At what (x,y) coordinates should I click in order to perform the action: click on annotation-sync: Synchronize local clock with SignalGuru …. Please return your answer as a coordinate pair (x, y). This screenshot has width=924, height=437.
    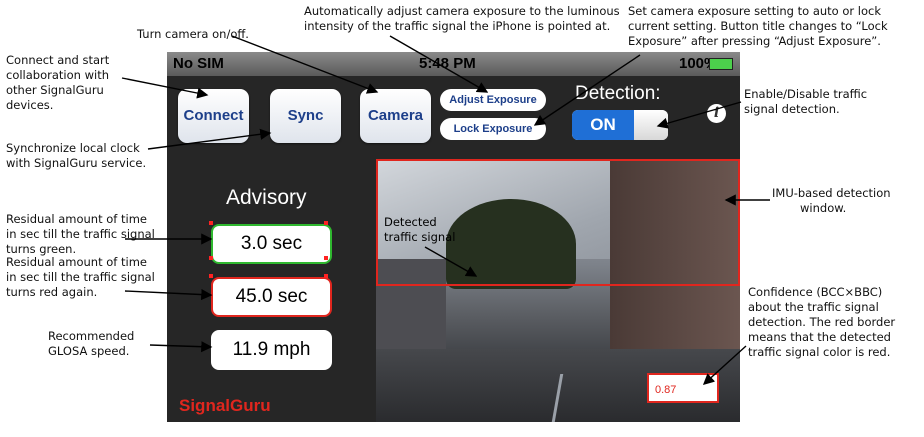
    Looking at the image, I should click on (76, 156).